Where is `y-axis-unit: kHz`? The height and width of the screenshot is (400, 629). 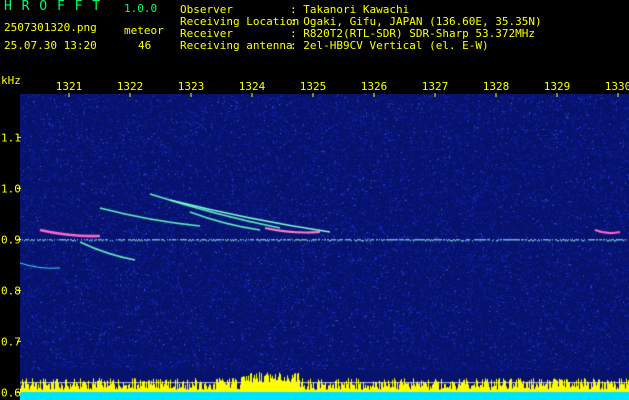
y-axis-unit: kHz is located at coordinates (11, 80).